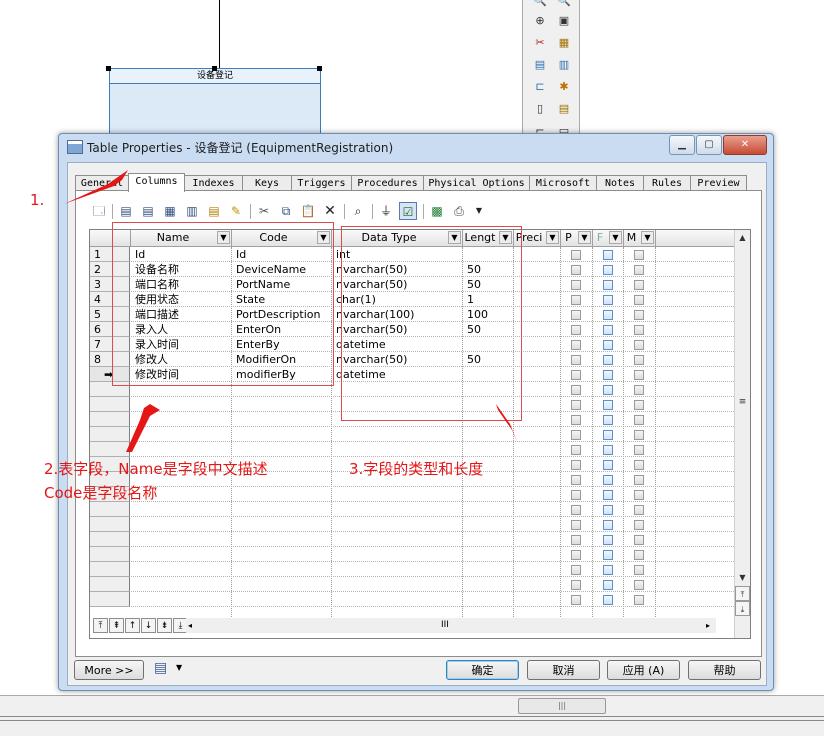 The height and width of the screenshot is (736, 824). Describe the element at coordinates (156, 182) in the screenshot. I see `tab-columns: Columns` at that location.